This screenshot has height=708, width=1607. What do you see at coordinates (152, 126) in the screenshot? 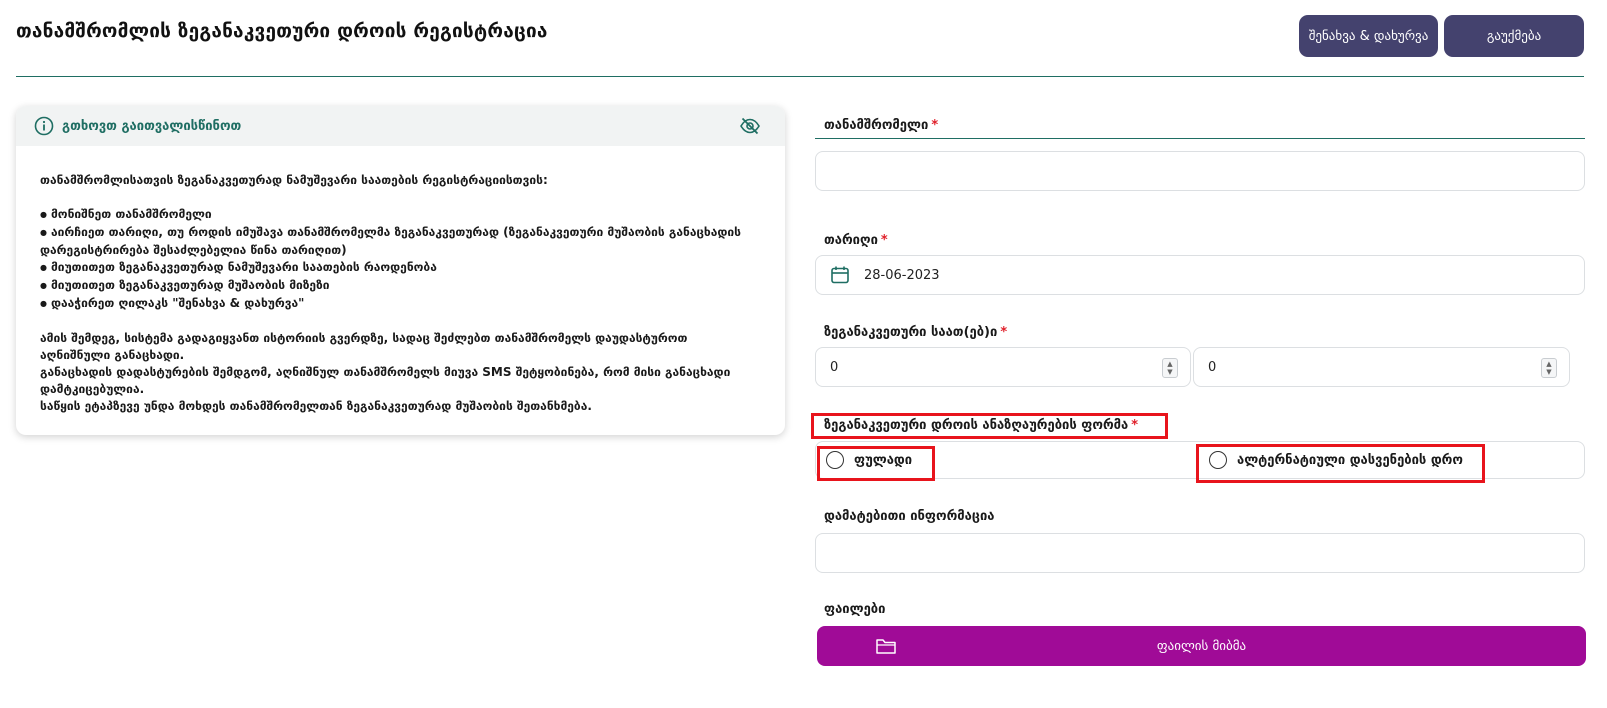
I see `info-panel-title: გთხოვთ გაითვალისწინოთ` at bounding box center [152, 126].